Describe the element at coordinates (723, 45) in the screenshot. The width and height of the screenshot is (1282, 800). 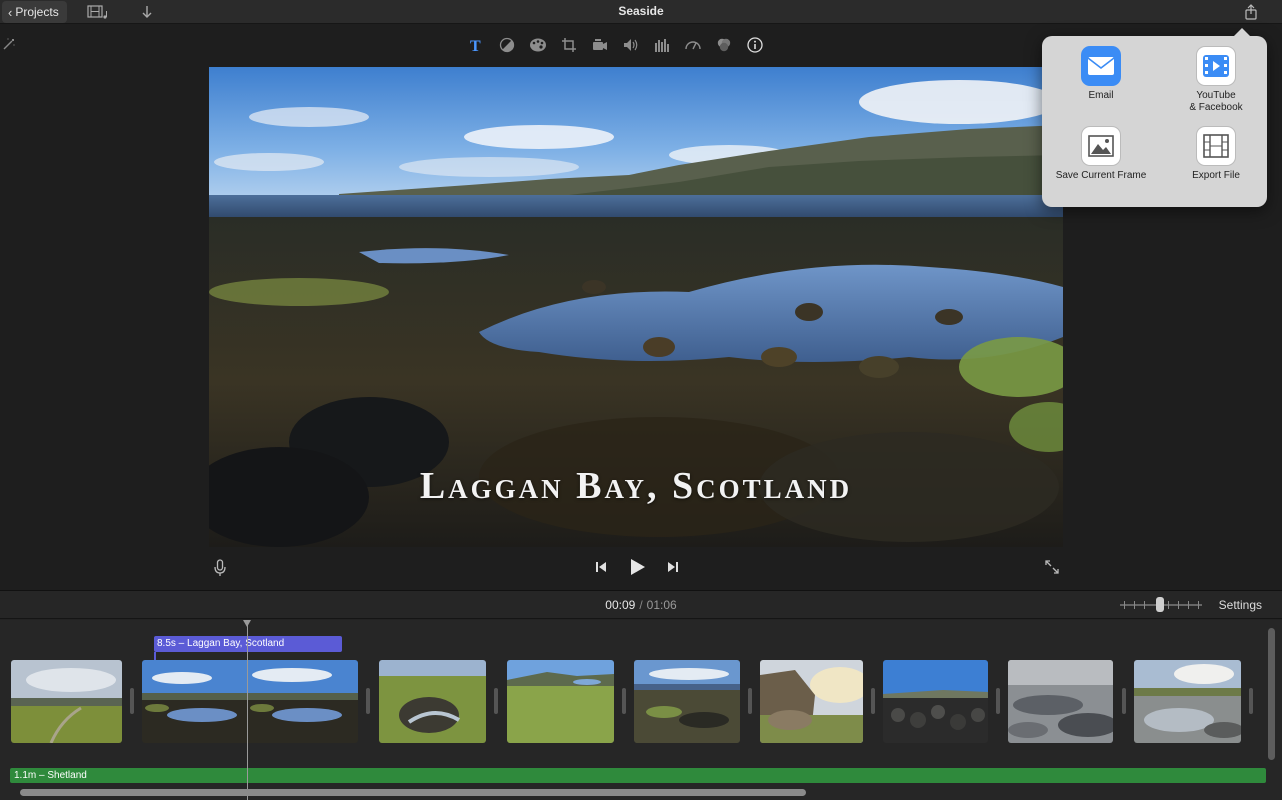
I see `clip-filter-icon` at that location.